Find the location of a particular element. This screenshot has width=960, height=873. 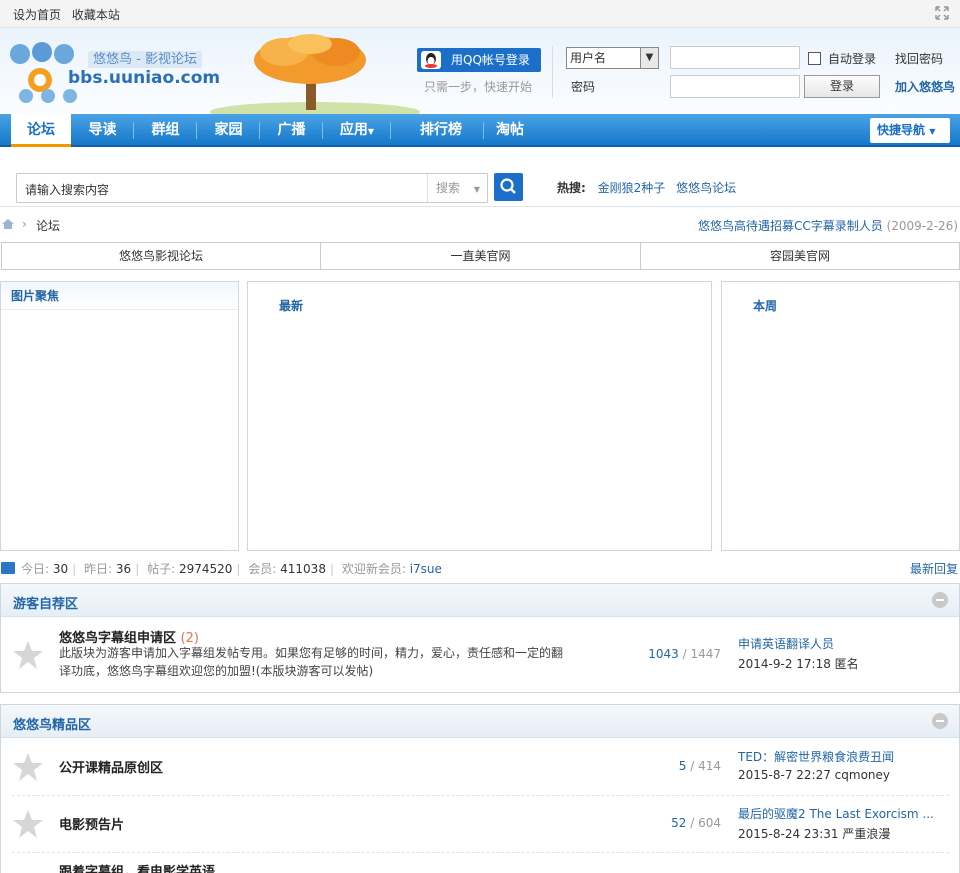

week-title: 本周 is located at coordinates (765, 306).